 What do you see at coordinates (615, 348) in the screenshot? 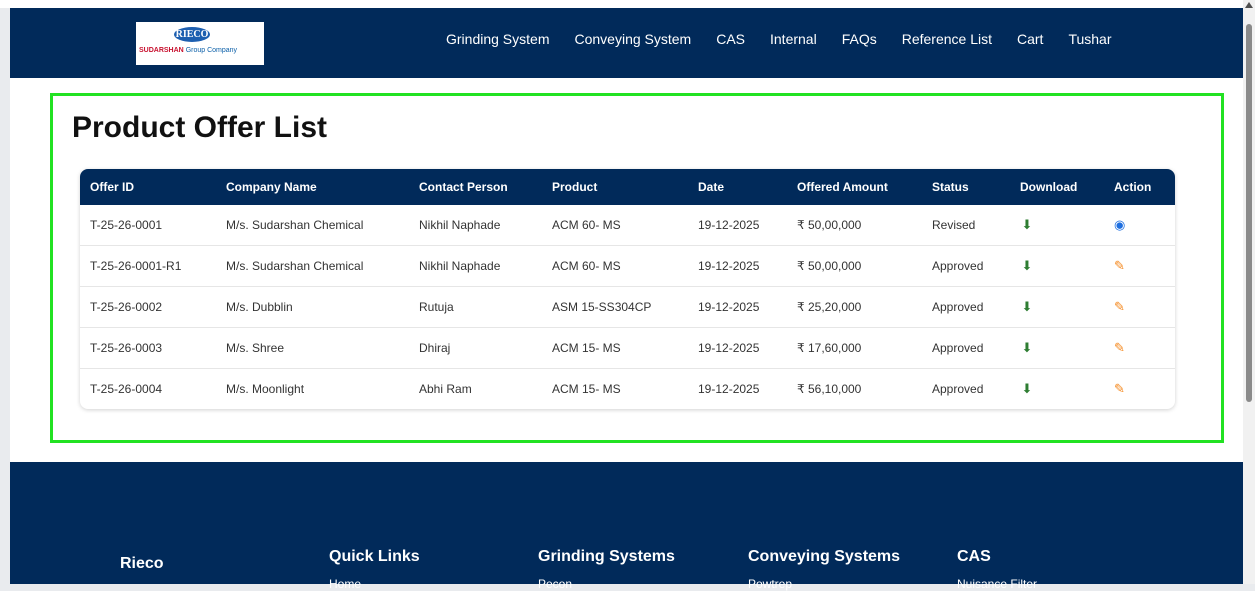
I see `cell-product: ACM 15- MS` at bounding box center [615, 348].